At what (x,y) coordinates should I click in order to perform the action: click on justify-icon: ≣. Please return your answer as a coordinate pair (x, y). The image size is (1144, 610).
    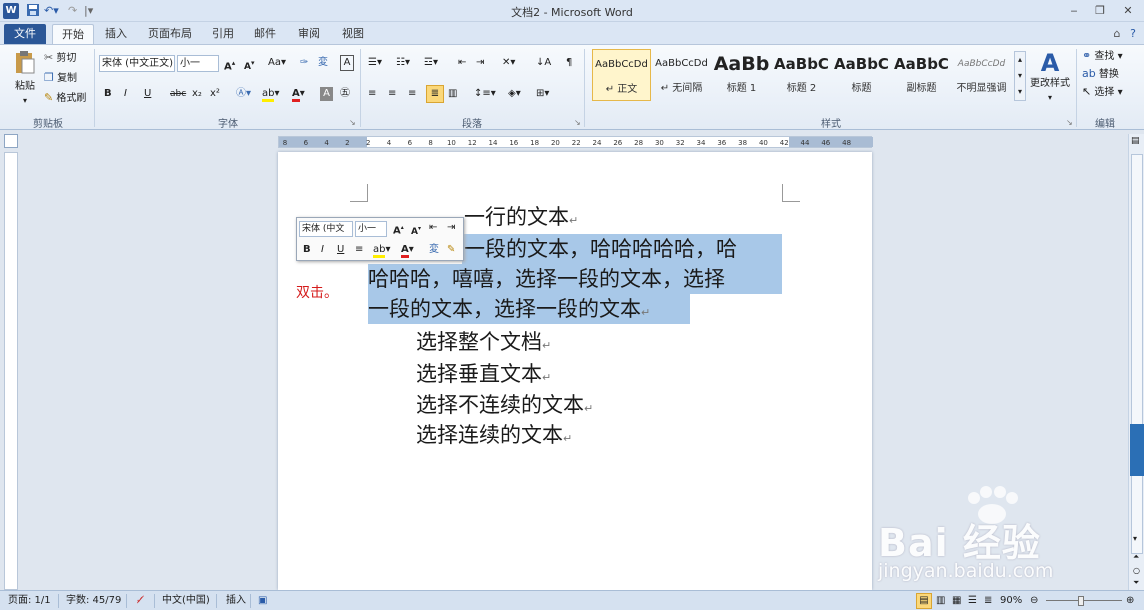
    Looking at the image, I should click on (435, 94).